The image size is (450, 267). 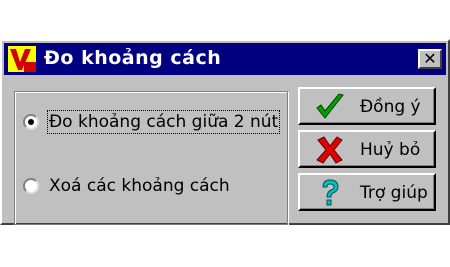 I want to click on radio-option-measure: Đo khoảng cách giữa 2 nút, so click(x=152, y=122).